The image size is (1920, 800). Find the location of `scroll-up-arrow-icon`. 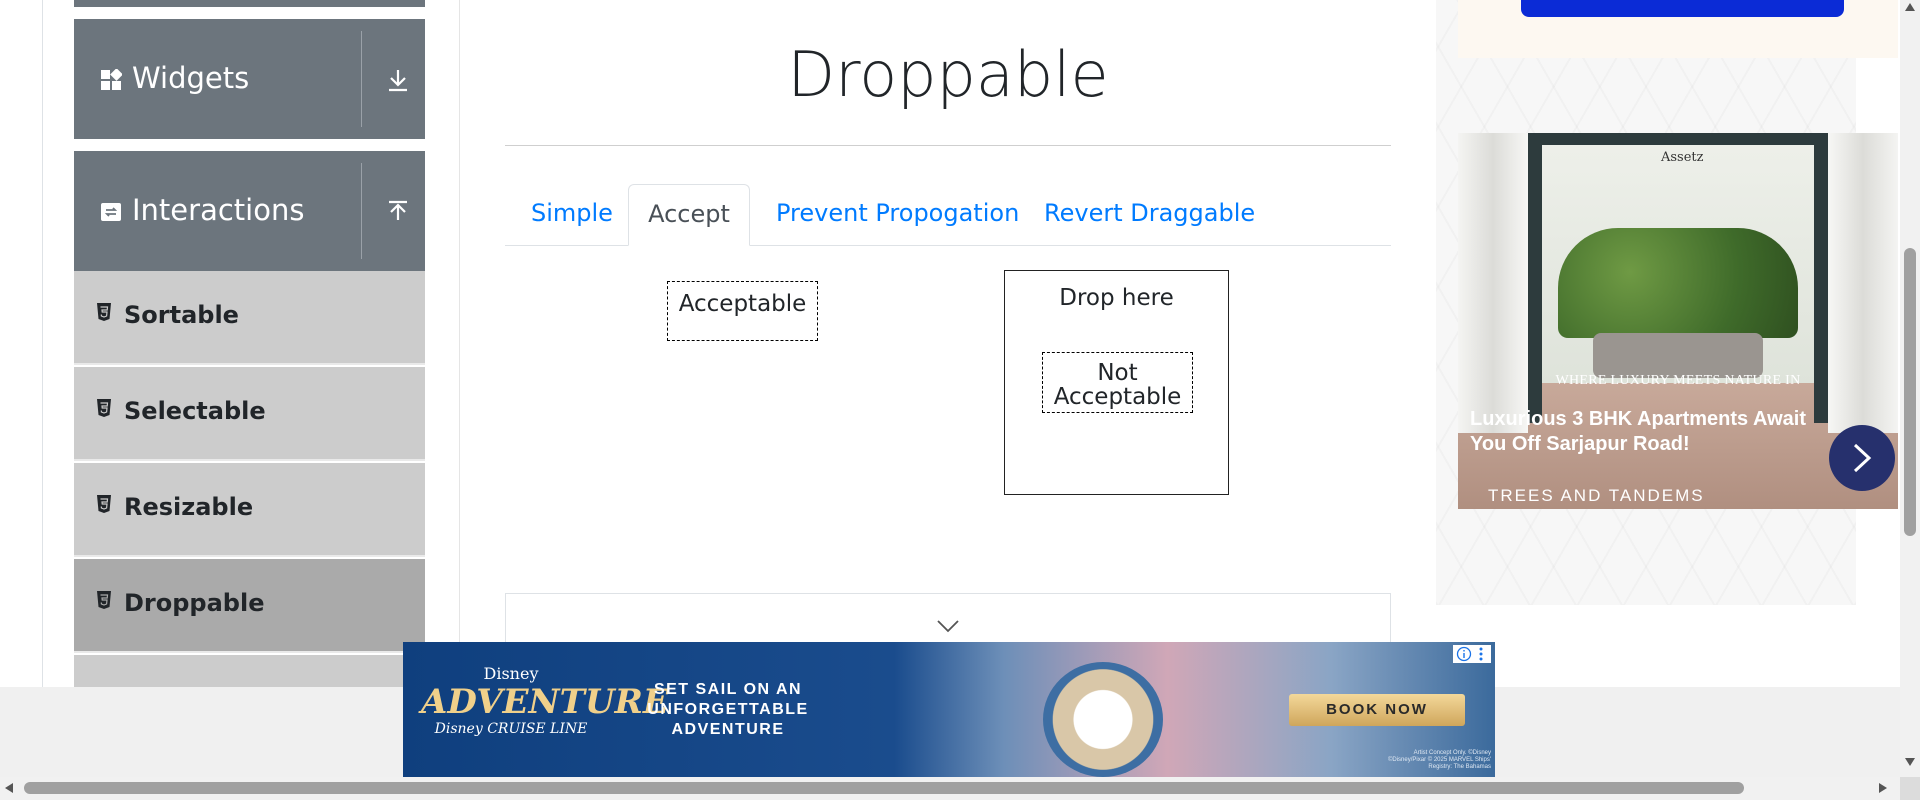

scroll-up-arrow-icon is located at coordinates (1910, 7).